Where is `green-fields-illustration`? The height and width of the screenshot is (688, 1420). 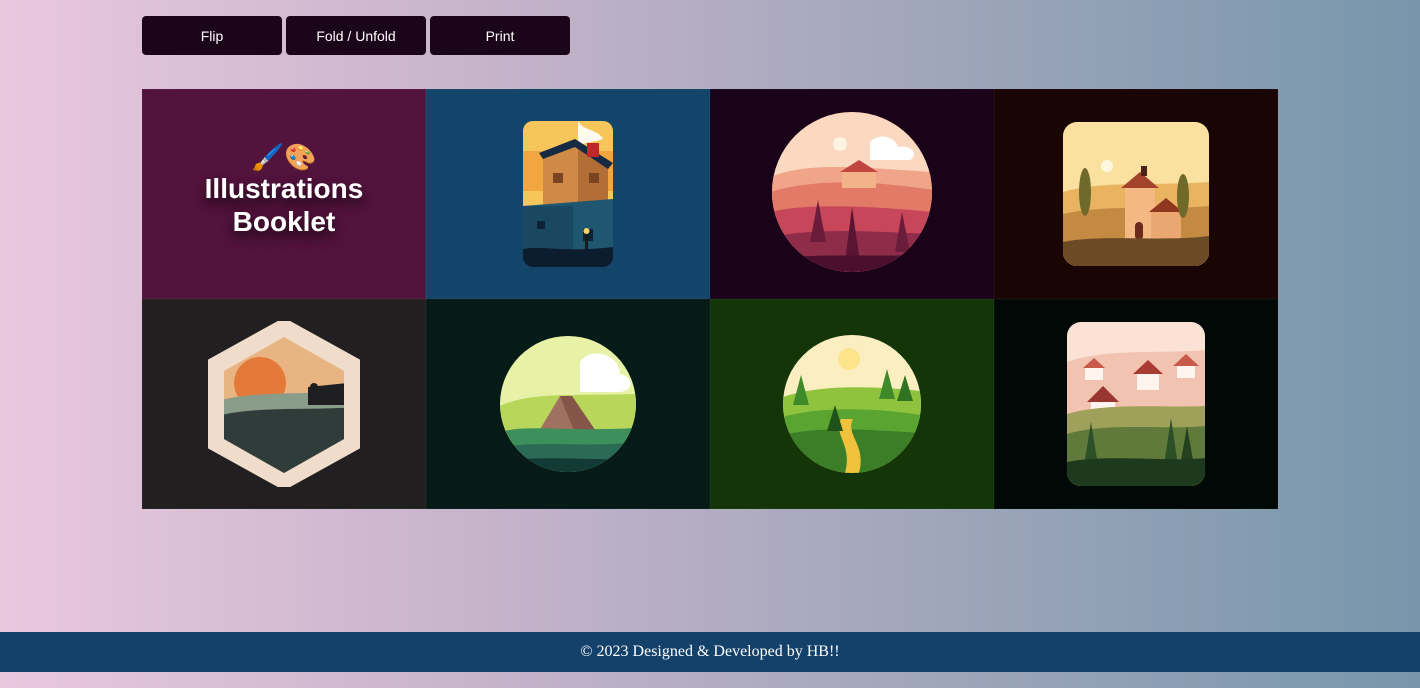
green-fields-illustration is located at coordinates (852, 404).